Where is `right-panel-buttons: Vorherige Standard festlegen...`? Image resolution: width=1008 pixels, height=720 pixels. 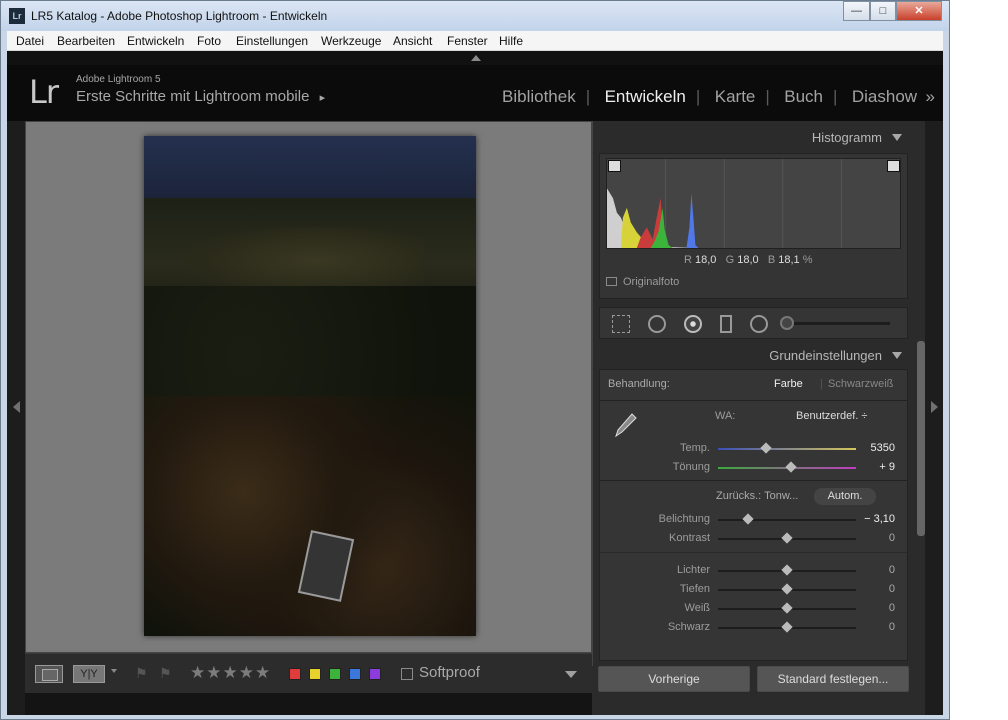
right-panel-buttons: Vorherige Standard festlegen... is located at coordinates (758, 690).